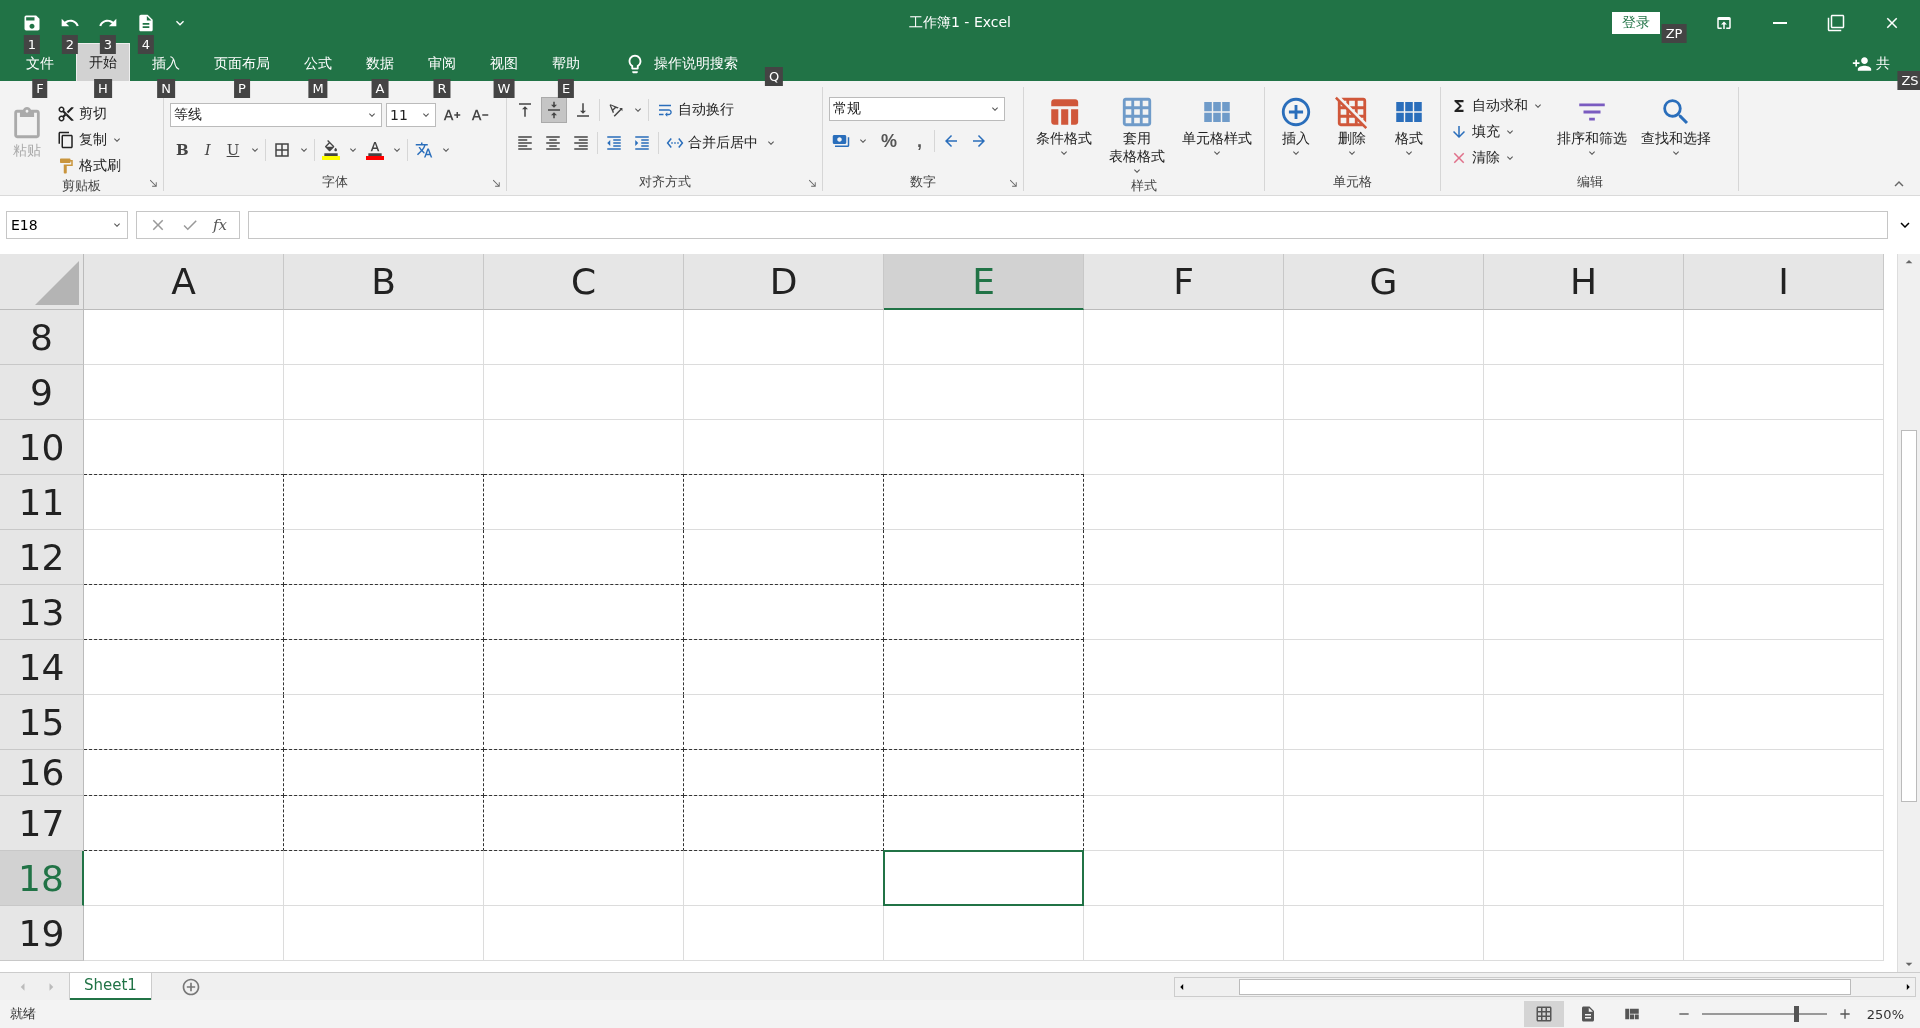 This screenshot has height=1028, width=1920. Describe the element at coordinates (384, 282) in the screenshot. I see `column-header: B` at that location.